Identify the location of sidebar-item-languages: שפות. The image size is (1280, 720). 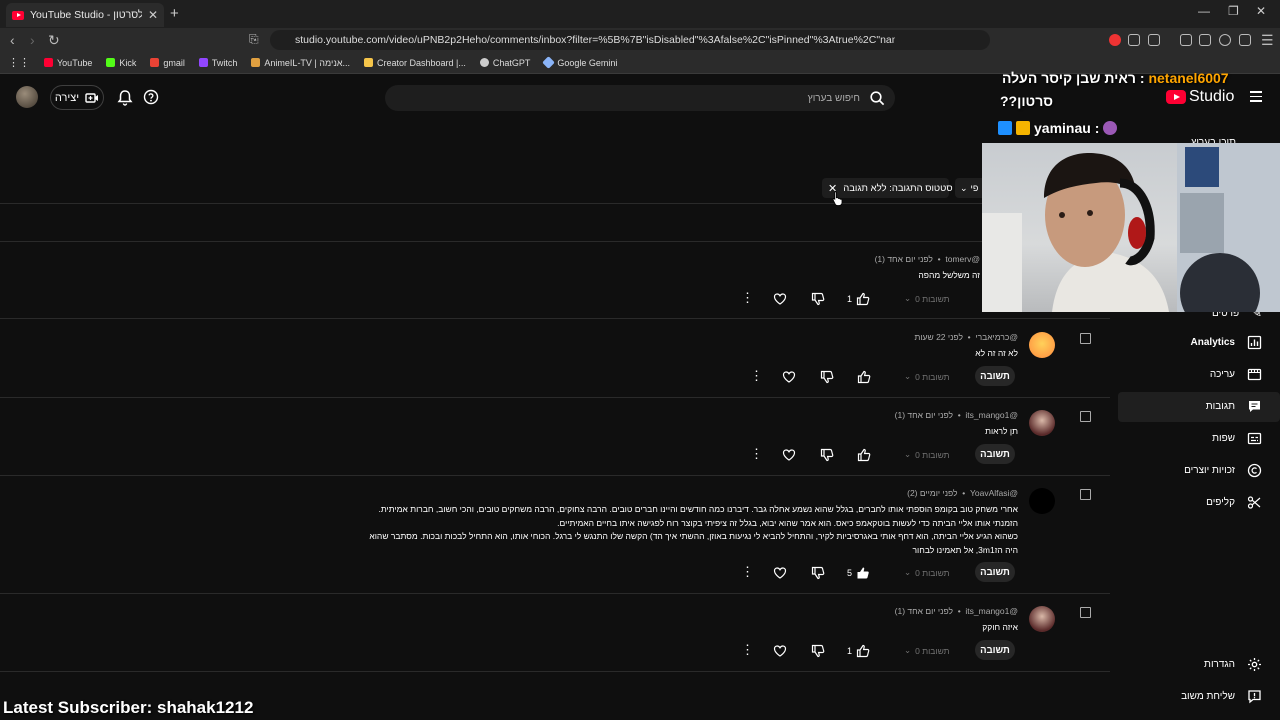
(1237, 438).